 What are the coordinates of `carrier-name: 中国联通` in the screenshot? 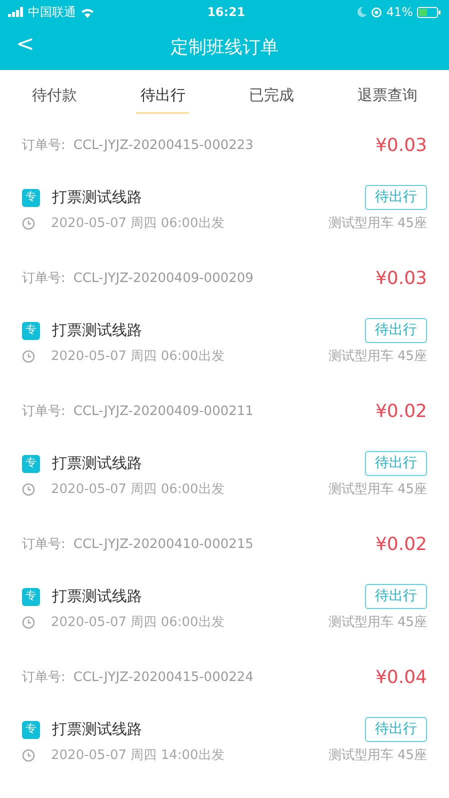 It's located at (52, 12).